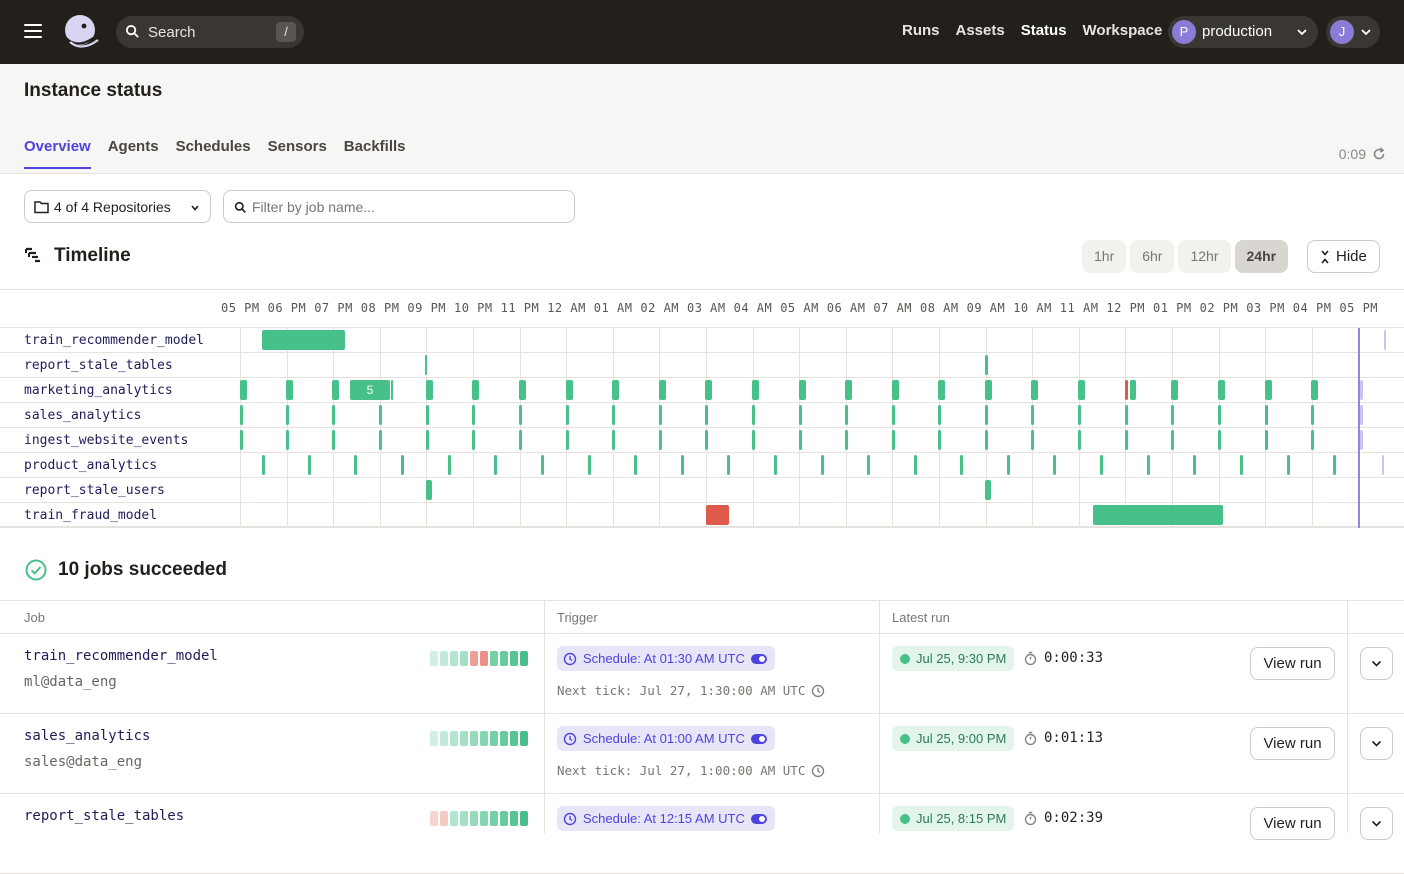 The image size is (1404, 874). Describe the element at coordinates (375, 153) in the screenshot. I see `tab-backfills: Backfills` at that location.